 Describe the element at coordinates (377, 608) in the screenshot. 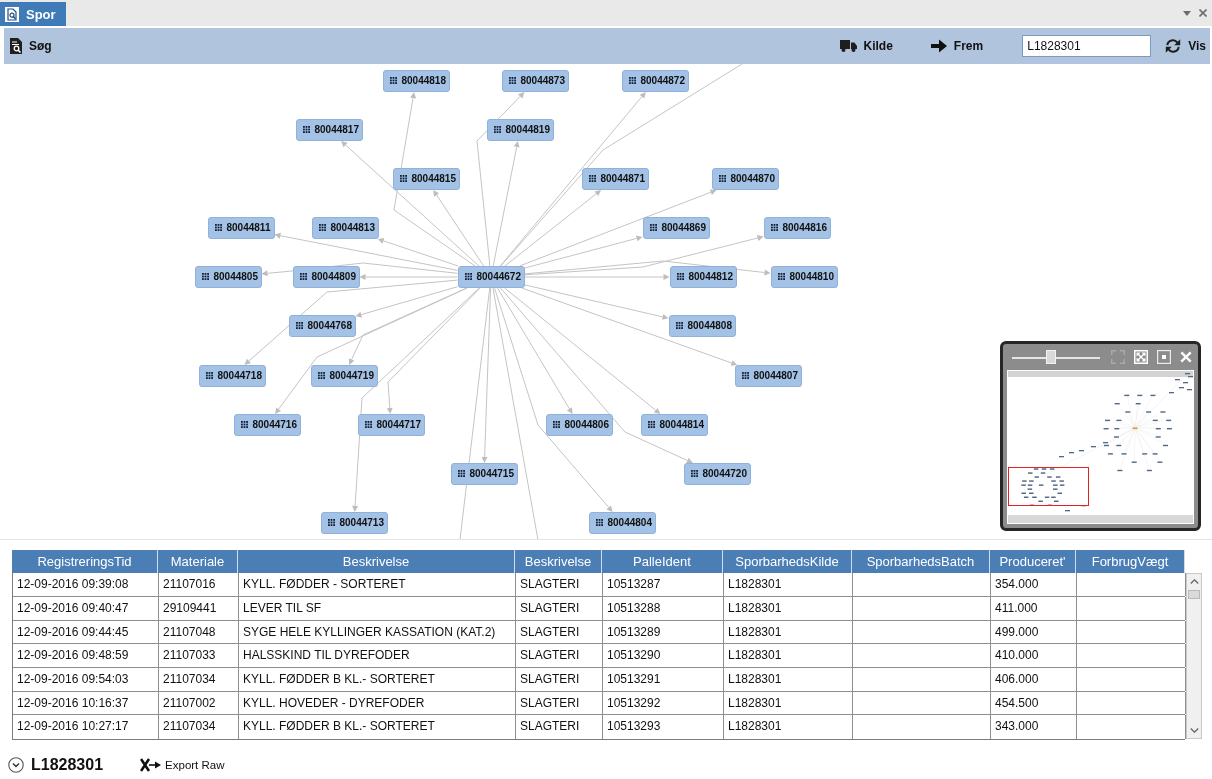

I see `table-cell: LEVER TIL SF` at that location.